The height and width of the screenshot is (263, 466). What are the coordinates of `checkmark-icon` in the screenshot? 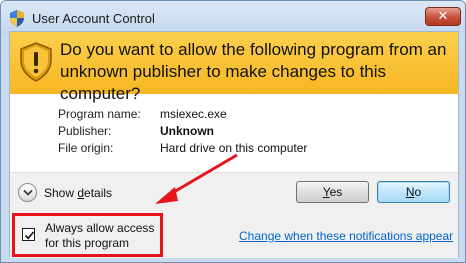 It's located at (29, 235).